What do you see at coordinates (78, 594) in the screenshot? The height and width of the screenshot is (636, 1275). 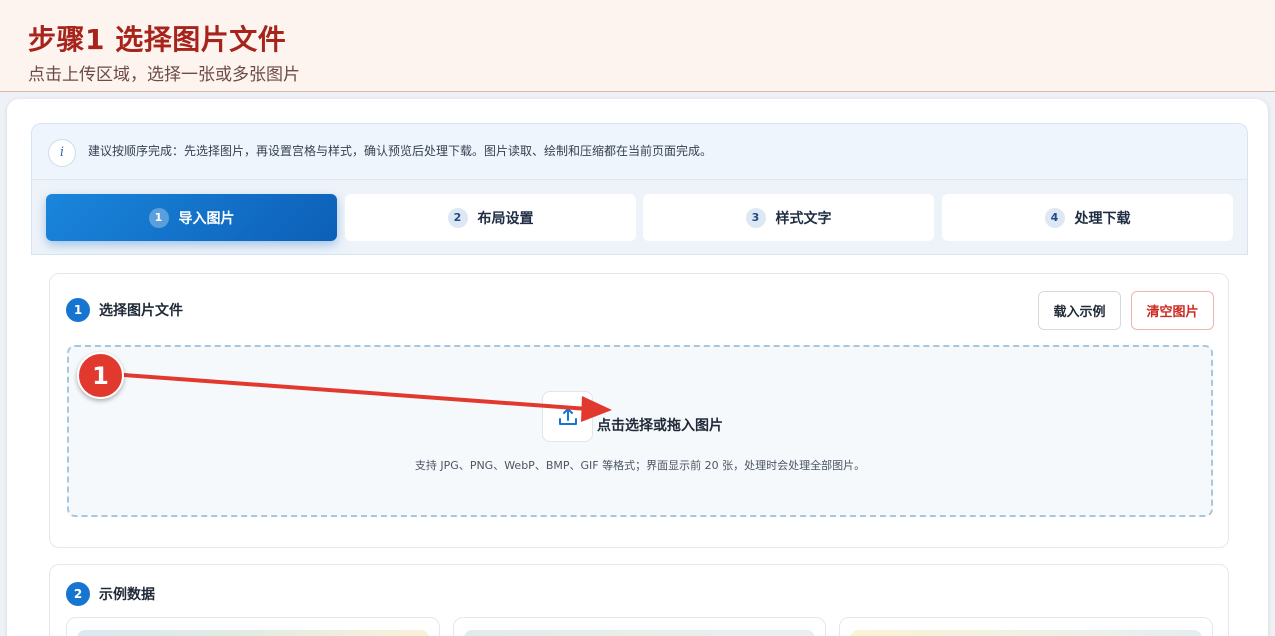 I see `section-badge: 2` at bounding box center [78, 594].